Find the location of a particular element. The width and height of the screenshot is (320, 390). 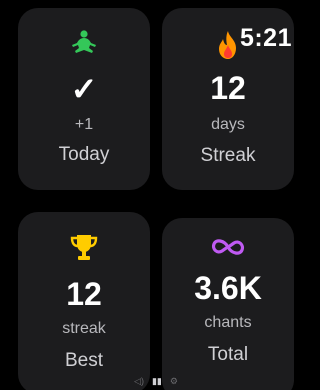

page-indicator: ◁) ▮▮ ⚙ is located at coordinates (156, 381).